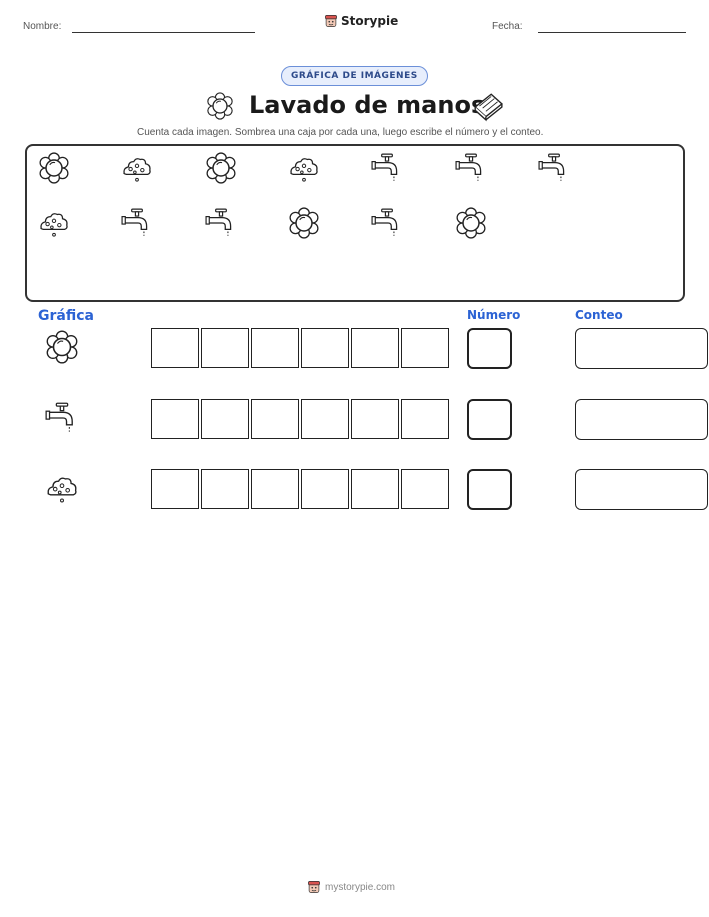  Describe the element at coordinates (42, 26) in the screenshot. I see `name-label: Nombre:` at that location.